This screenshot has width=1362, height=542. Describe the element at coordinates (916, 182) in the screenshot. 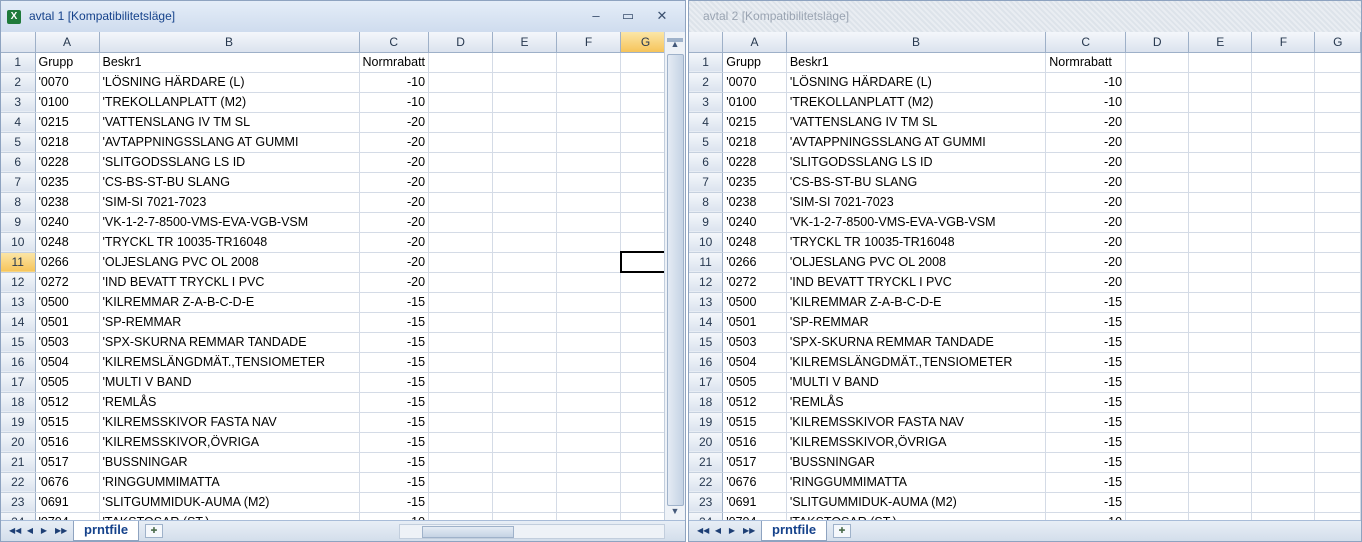

I see `cell-beskr1: 'CS-BS-ST-BU SLANG` at that location.